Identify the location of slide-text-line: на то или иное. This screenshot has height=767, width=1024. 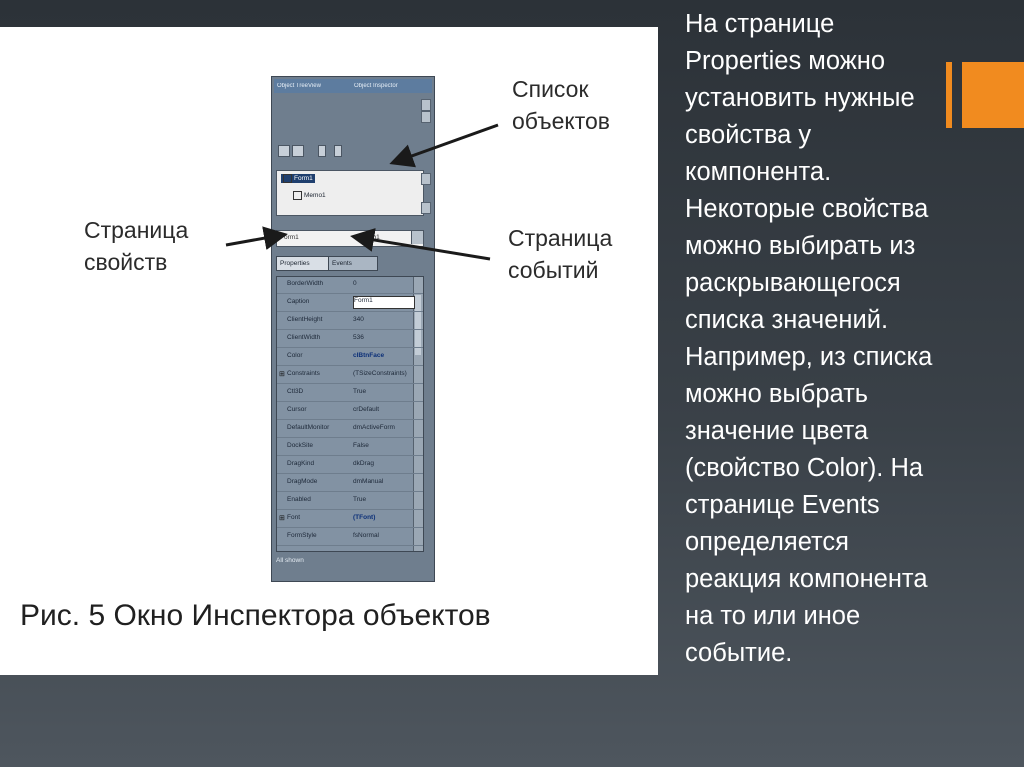
(773, 616).